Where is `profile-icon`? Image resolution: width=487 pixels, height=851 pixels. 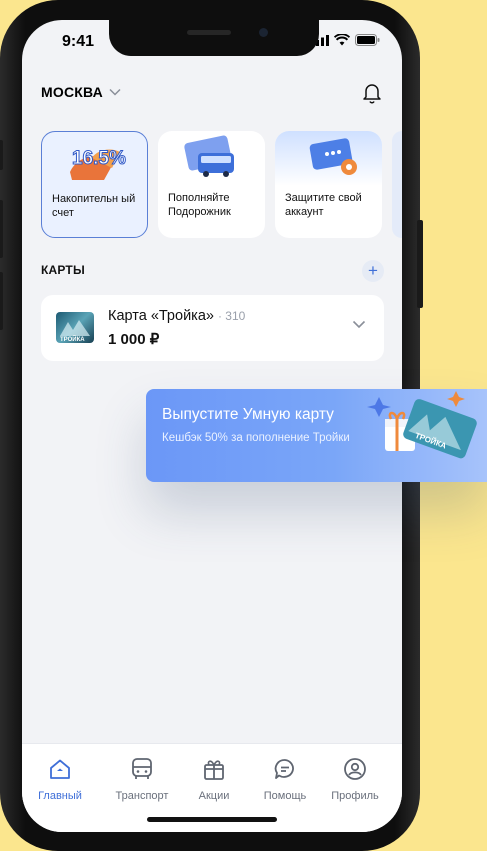 profile-icon is located at coordinates (355, 769).